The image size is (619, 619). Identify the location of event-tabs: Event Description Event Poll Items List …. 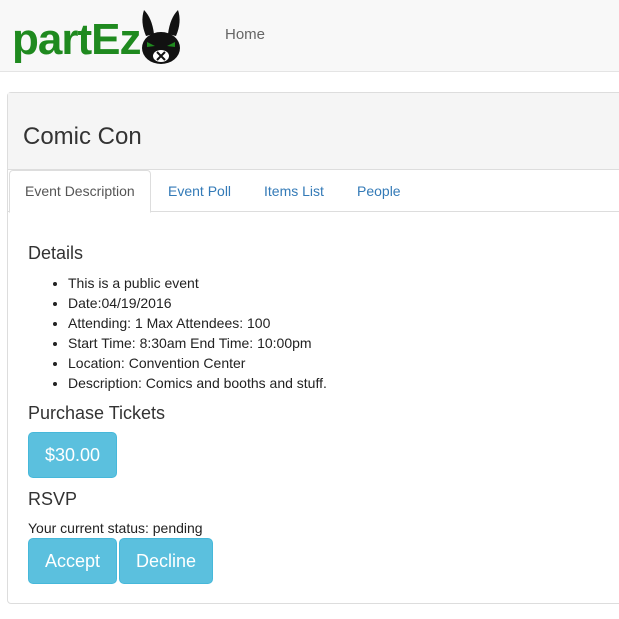
(313, 191).